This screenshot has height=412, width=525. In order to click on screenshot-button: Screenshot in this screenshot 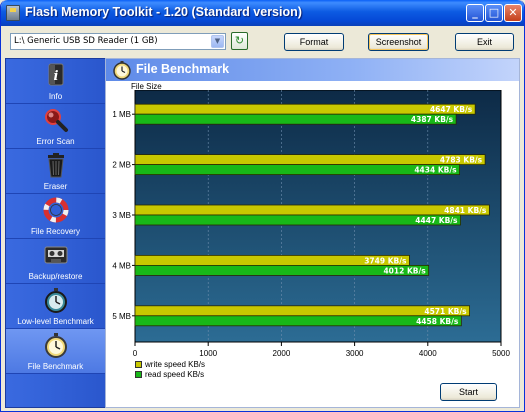, I will do `click(398, 42)`.